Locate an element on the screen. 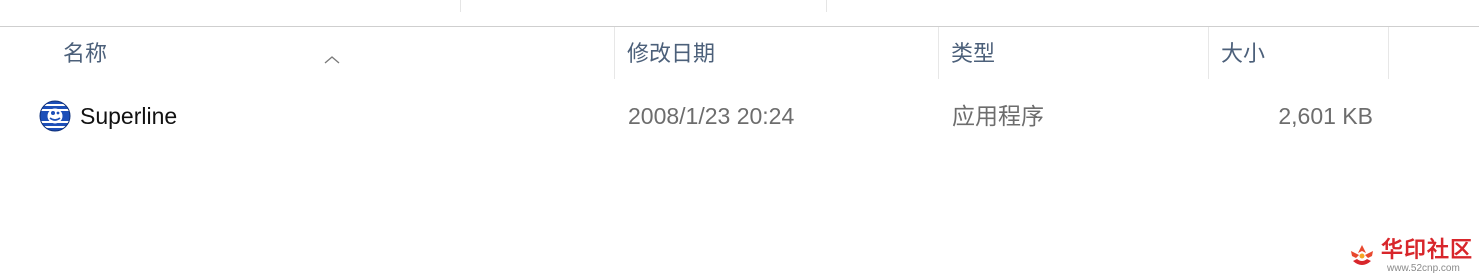 The height and width of the screenshot is (277, 1479). file-date-modified: 2008/1/23 20:24 is located at coordinates (711, 116).